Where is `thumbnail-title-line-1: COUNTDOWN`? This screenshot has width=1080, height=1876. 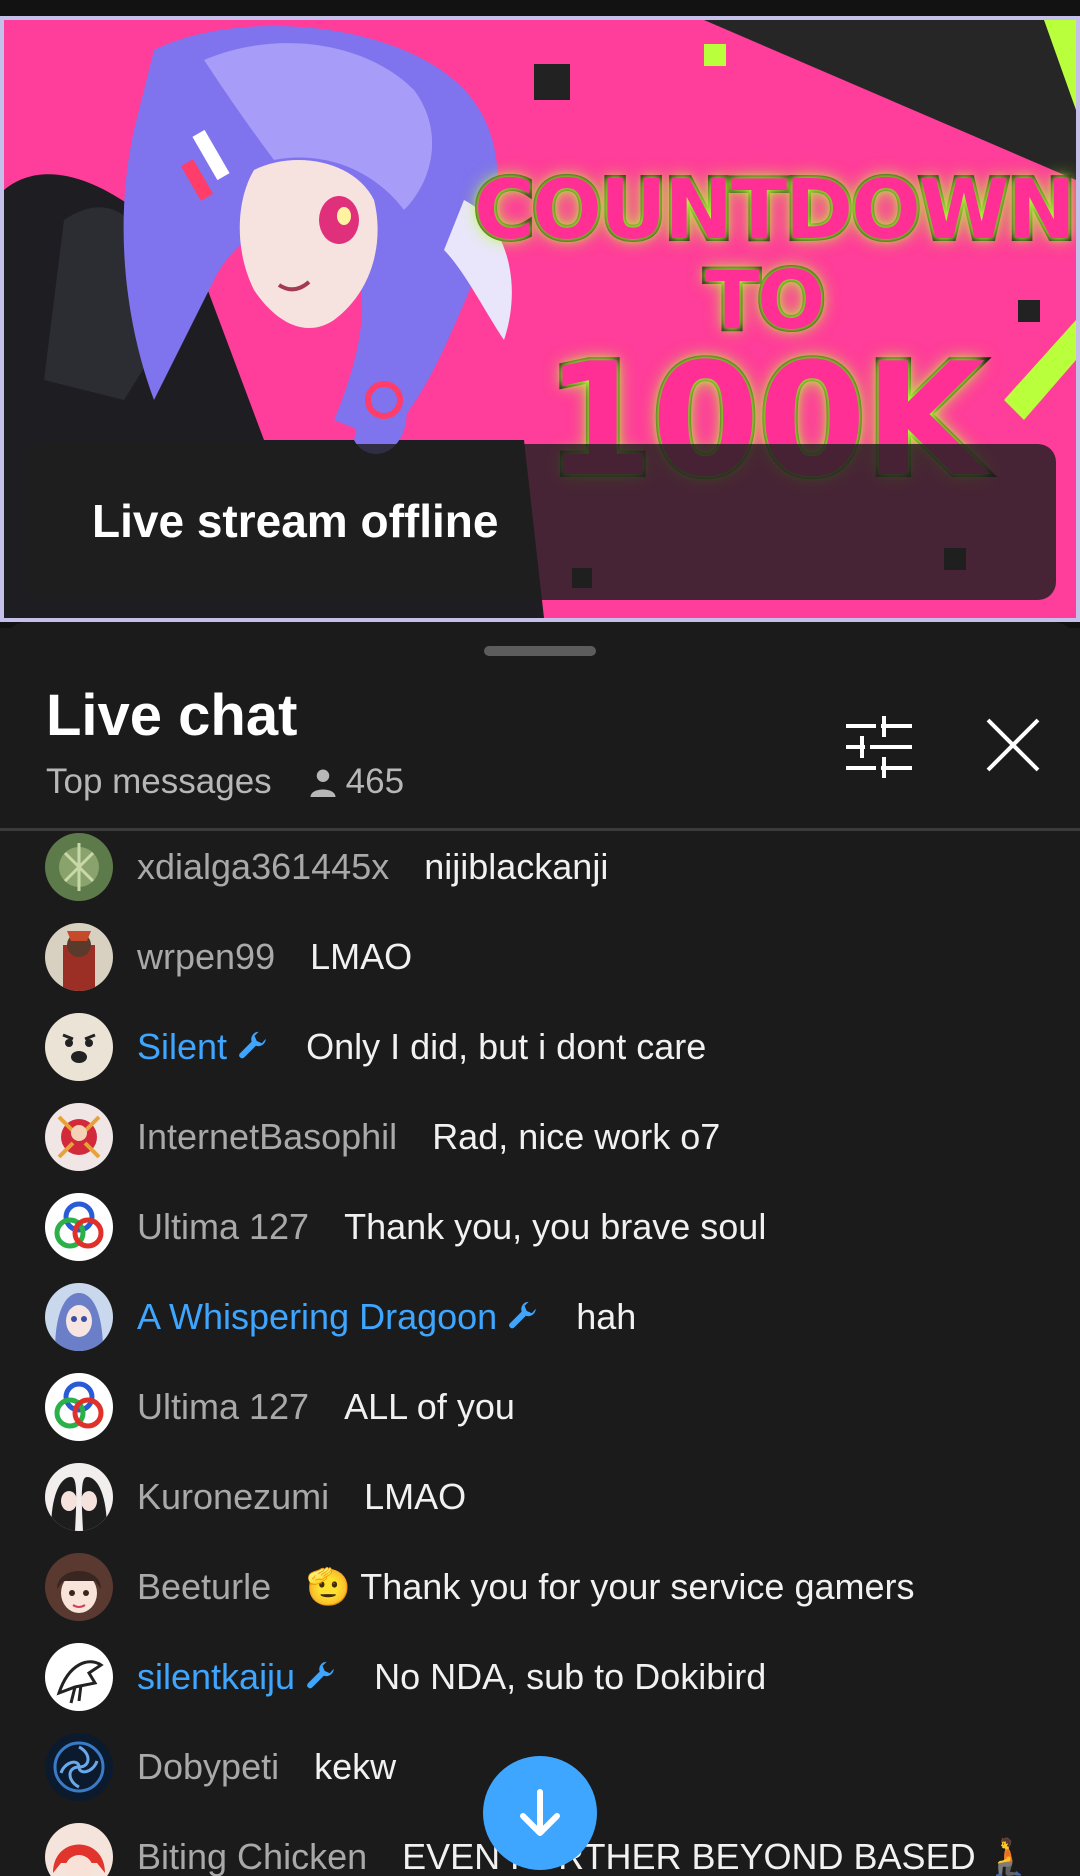
thumbnail-title-line-1: COUNTDOWN is located at coordinates (773, 211).